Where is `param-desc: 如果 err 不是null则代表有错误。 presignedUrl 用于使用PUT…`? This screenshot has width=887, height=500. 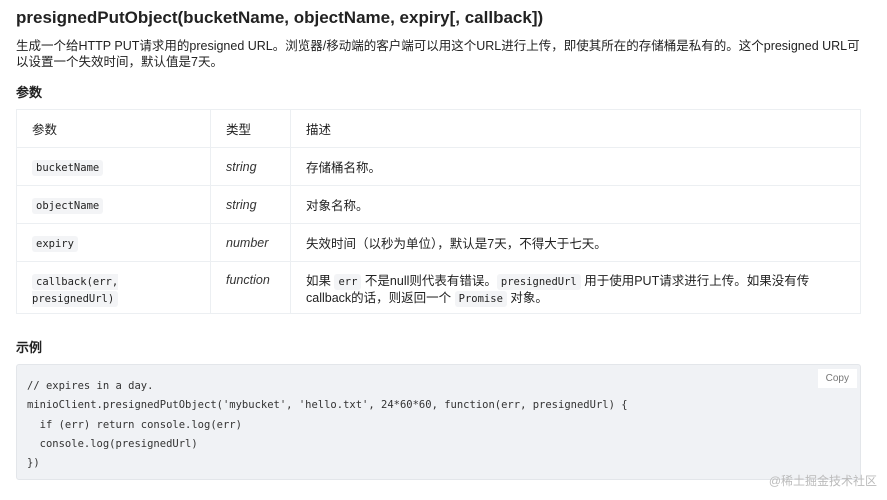 param-desc: 如果 err 不是null则代表有错误。 presignedUrl 用于使用PUT… is located at coordinates (575, 287).